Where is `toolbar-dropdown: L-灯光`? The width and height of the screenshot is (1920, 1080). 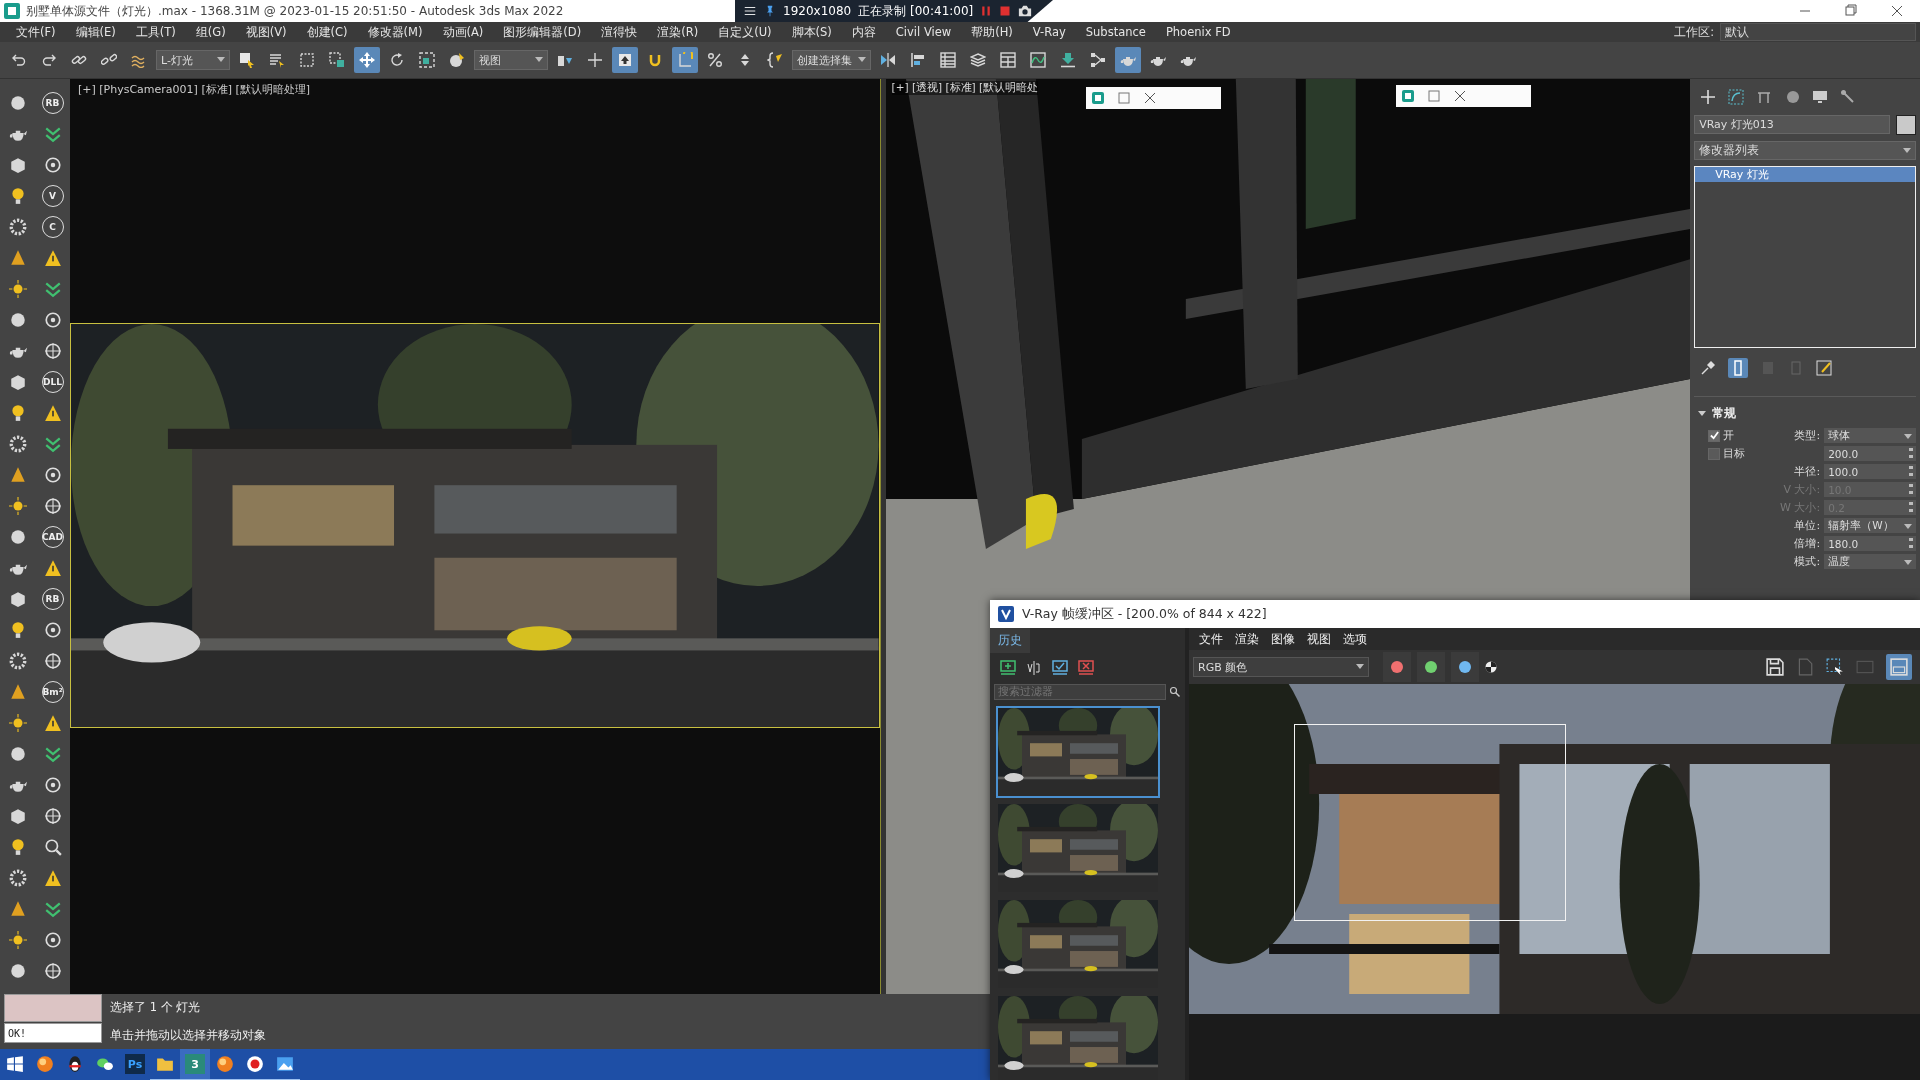
toolbar-dropdown: L-灯光 is located at coordinates (193, 60).